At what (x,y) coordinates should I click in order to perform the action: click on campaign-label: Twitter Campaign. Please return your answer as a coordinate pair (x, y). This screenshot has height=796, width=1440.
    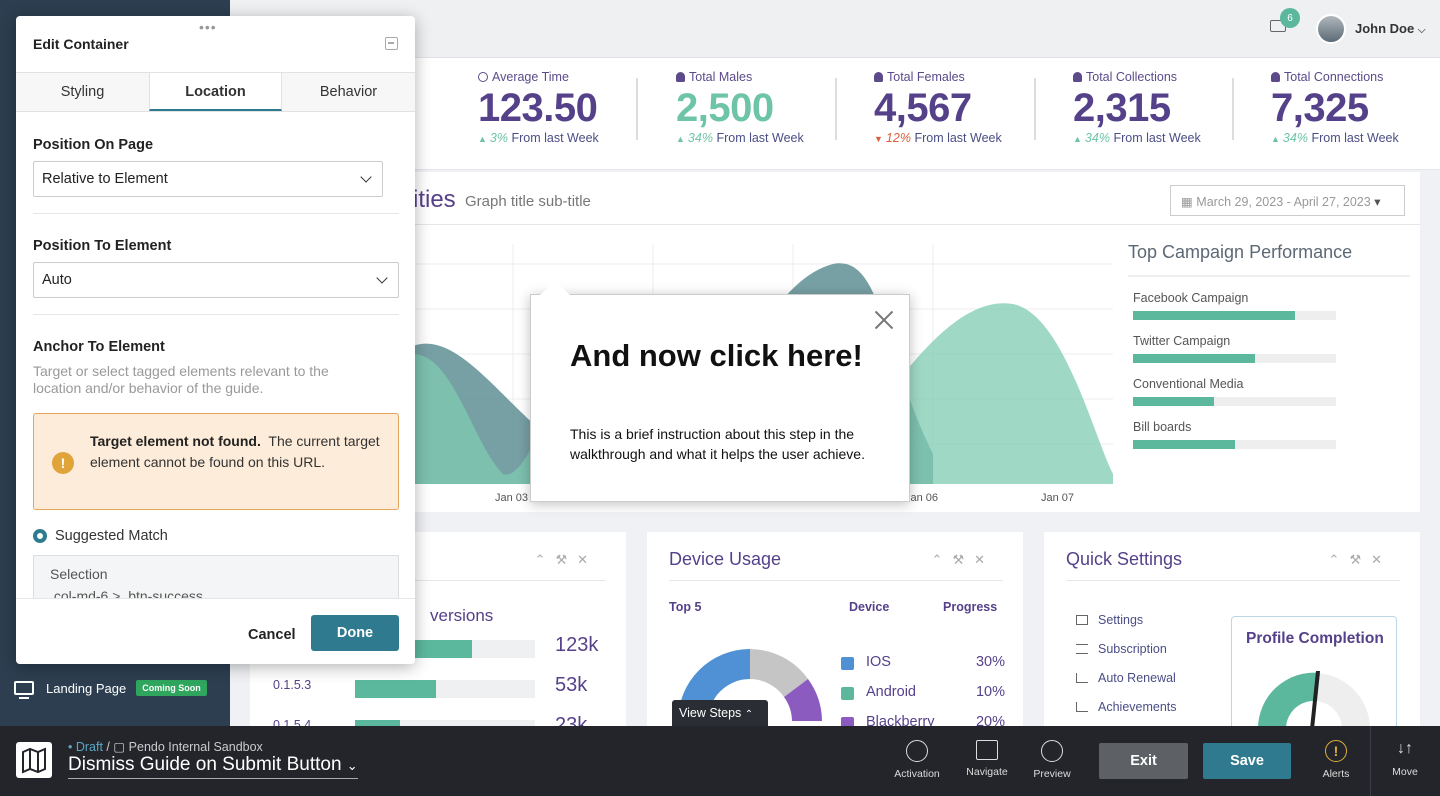
    Looking at the image, I should click on (1182, 341).